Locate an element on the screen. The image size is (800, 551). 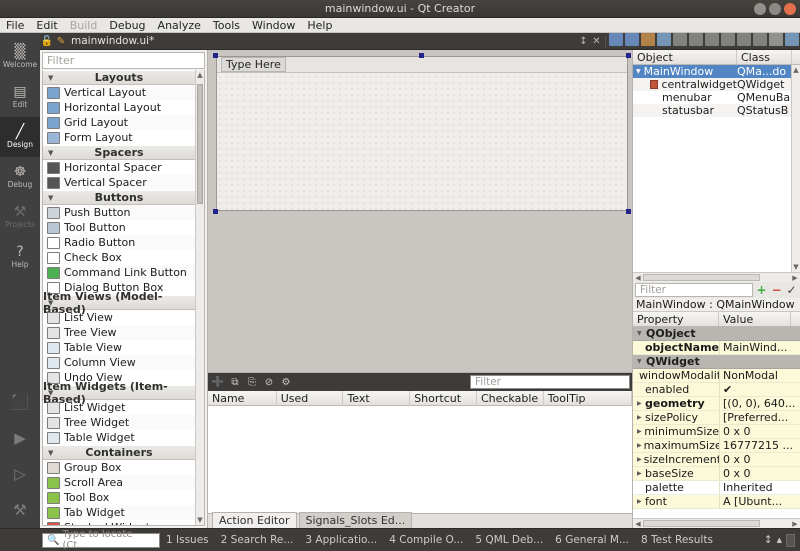
property-group: ▼ QObject is located at coordinates (716, 334).